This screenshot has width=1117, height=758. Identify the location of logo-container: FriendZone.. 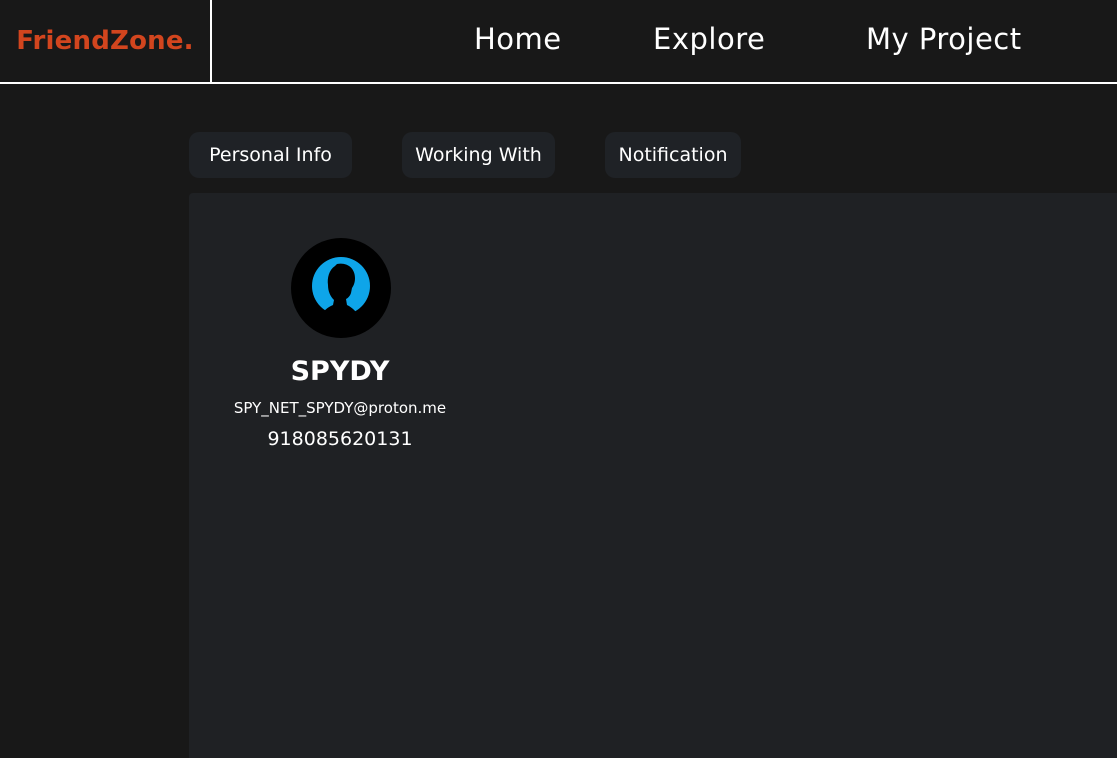
(106, 41).